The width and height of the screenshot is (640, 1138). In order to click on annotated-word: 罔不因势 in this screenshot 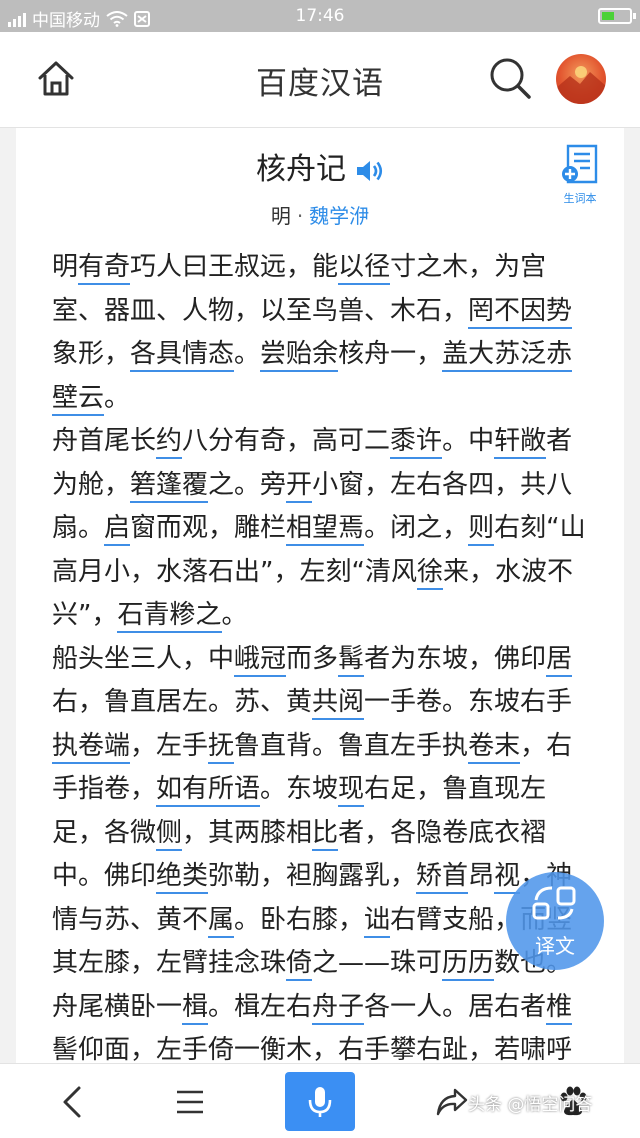, I will do `click(520, 312)`.